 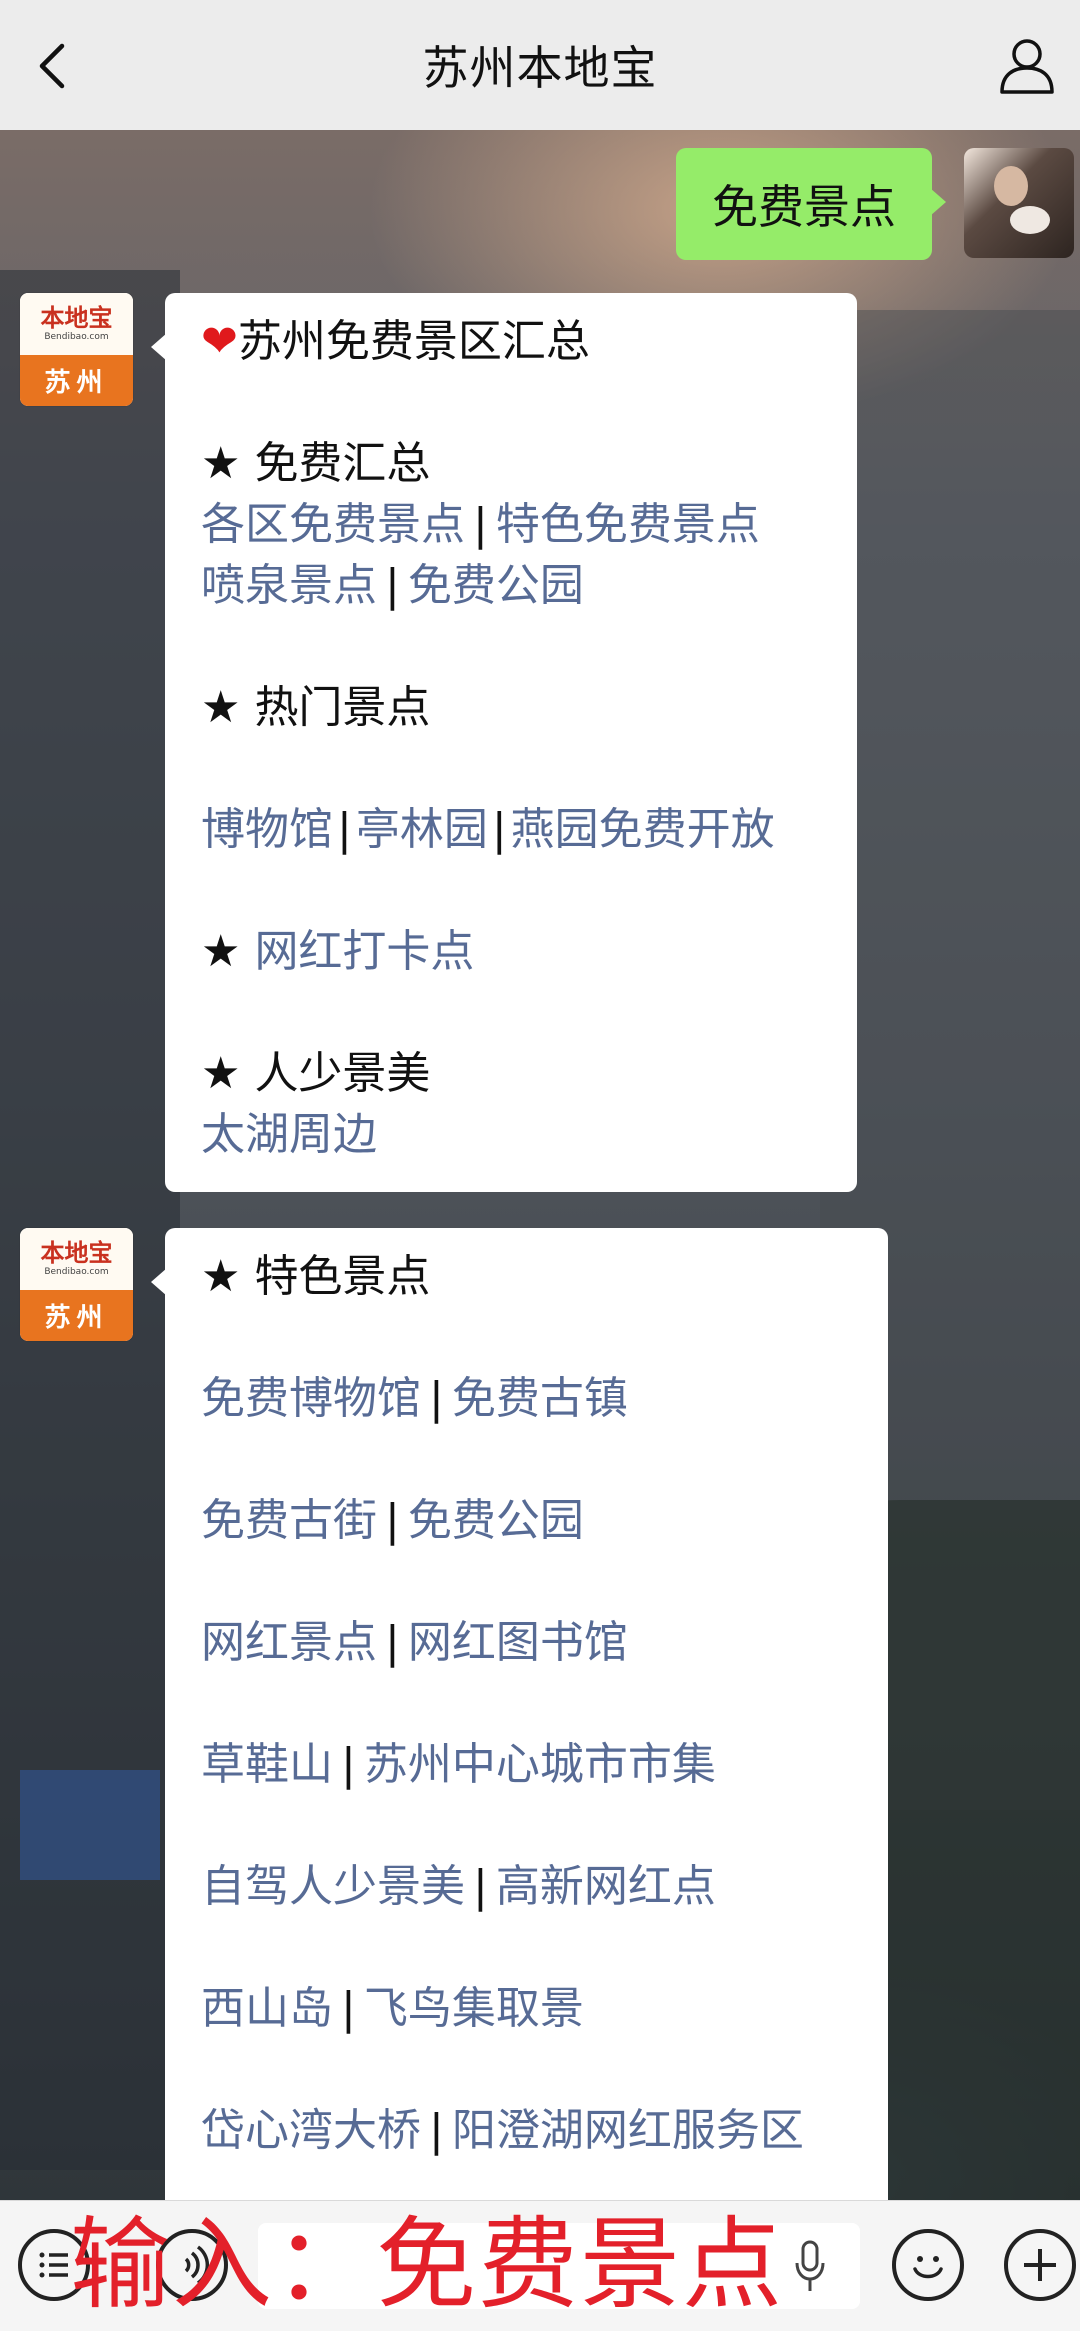 I want to click on link-item: 高新网红点, so click(x=606, y=1886).